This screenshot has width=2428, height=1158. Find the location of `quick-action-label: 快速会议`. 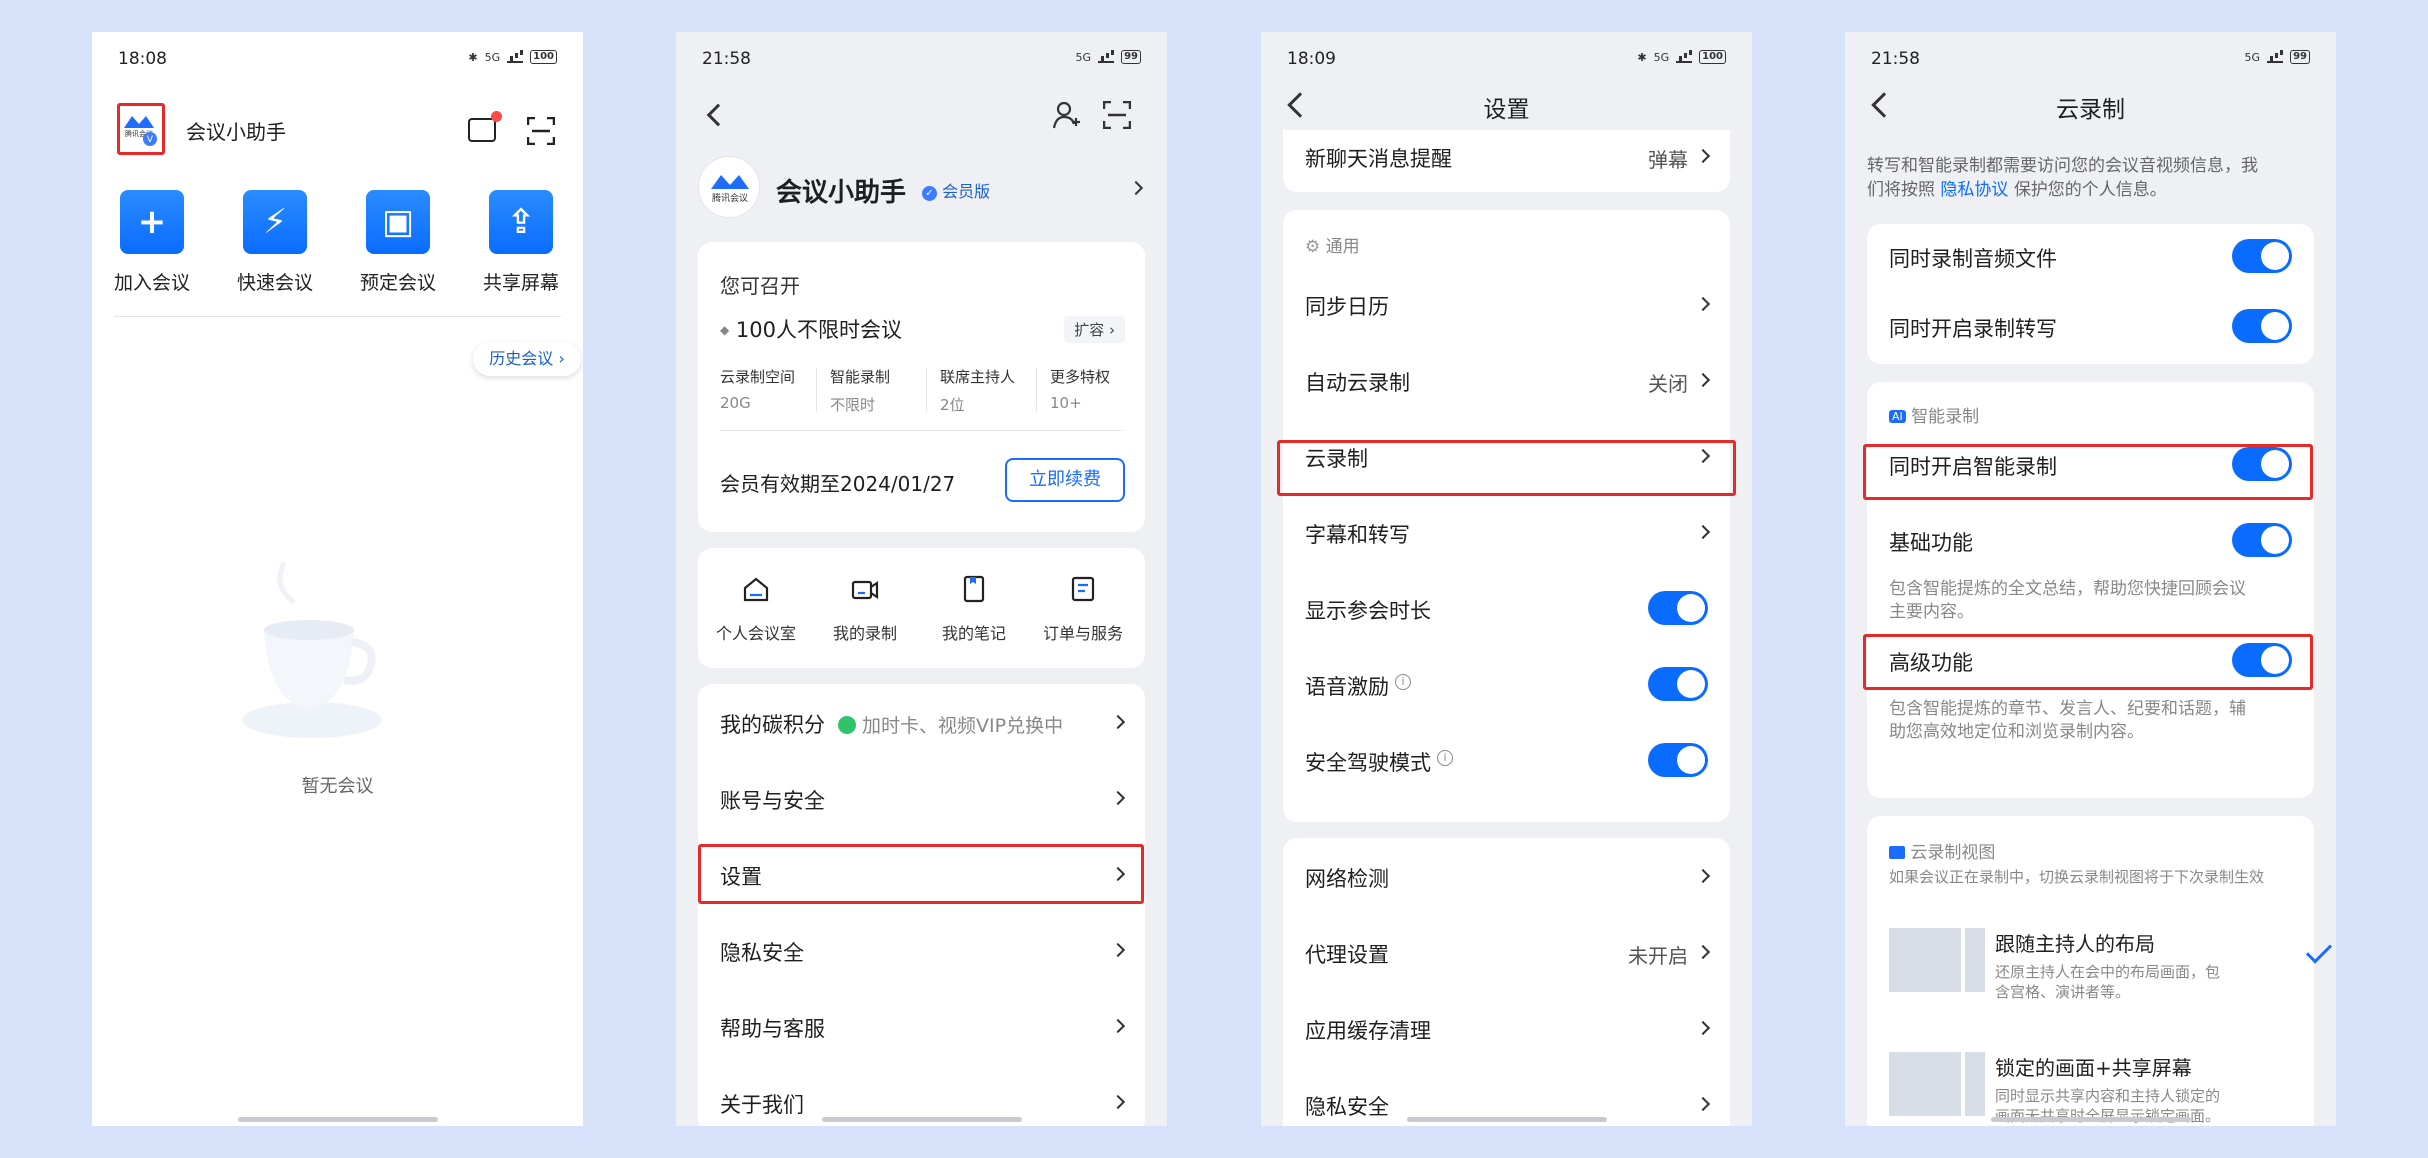

quick-action-label: 快速会议 is located at coordinates (275, 281).